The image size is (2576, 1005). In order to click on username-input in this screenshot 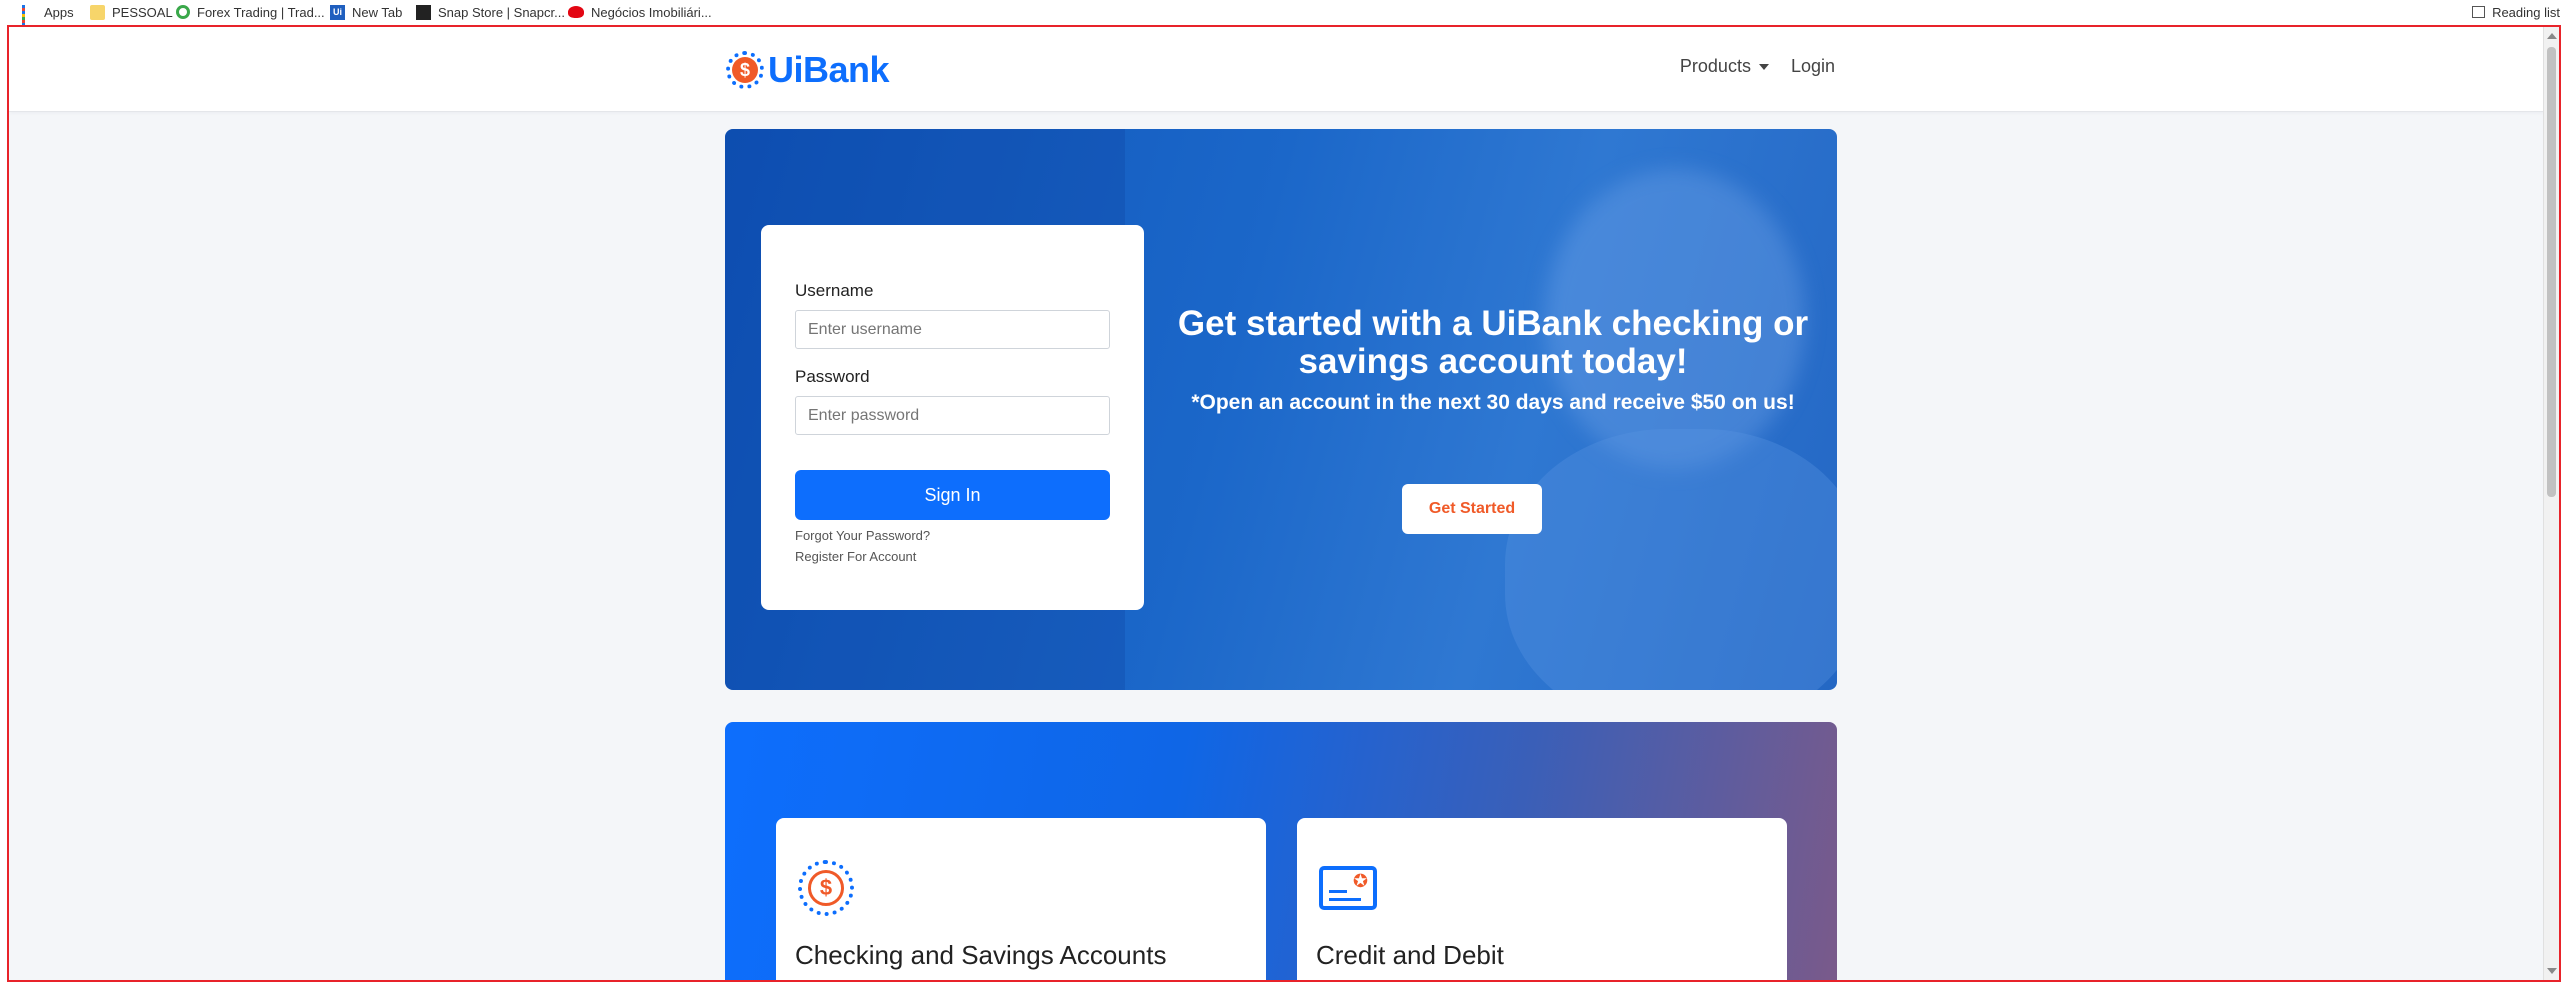, I will do `click(952, 329)`.